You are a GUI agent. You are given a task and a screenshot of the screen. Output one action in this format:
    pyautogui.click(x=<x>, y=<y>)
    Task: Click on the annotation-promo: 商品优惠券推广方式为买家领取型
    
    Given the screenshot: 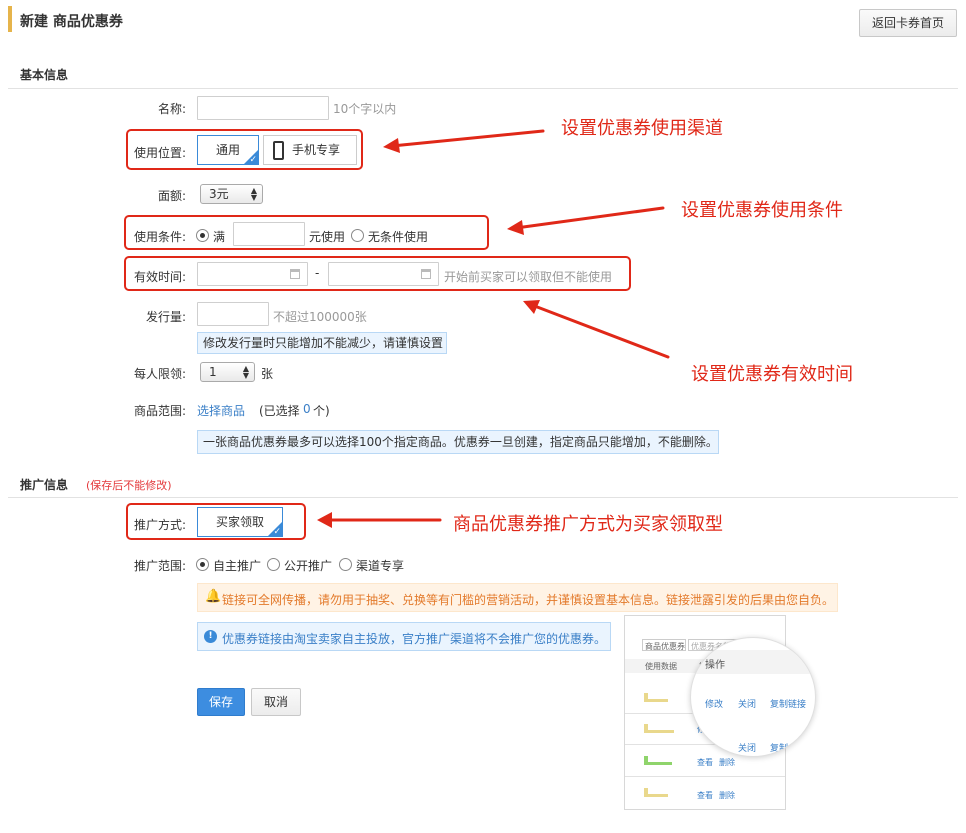 What is the action you would take?
    pyautogui.click(x=588, y=524)
    